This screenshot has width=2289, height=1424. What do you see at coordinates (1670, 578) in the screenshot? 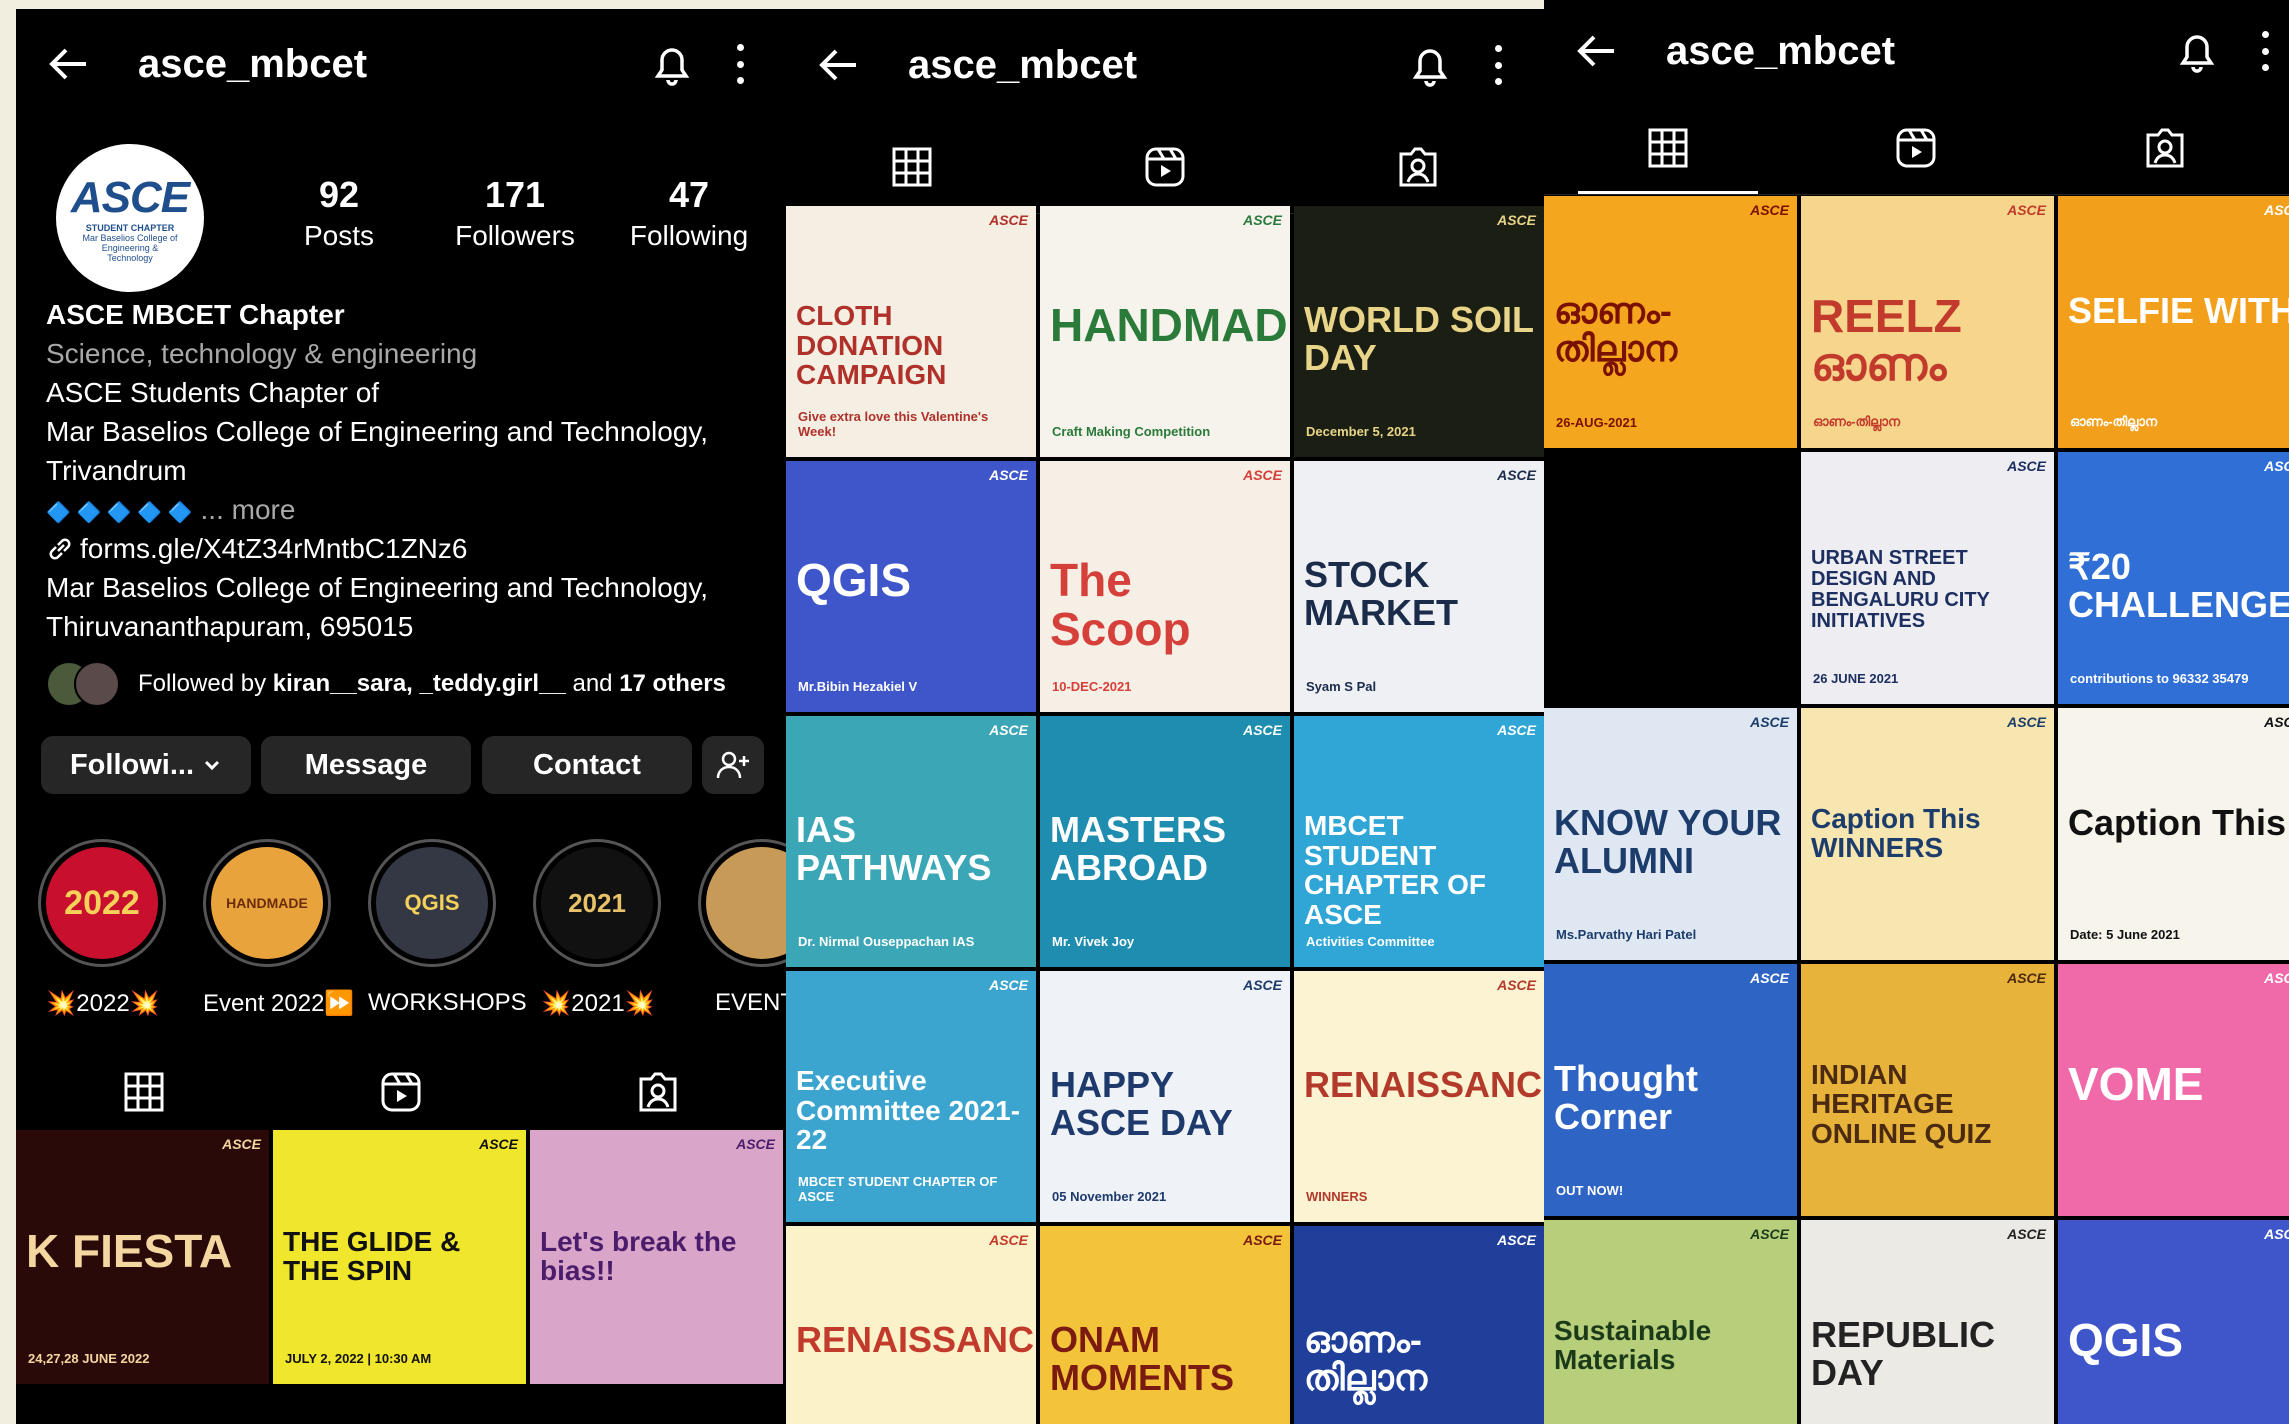
I see `post-tile` at bounding box center [1670, 578].